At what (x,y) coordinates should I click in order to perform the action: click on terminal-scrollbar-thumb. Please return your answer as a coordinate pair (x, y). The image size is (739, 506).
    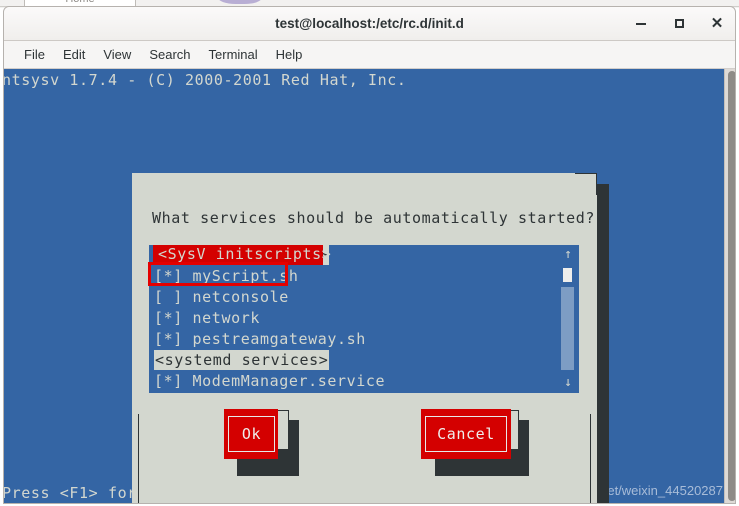
    Looking at the image, I should click on (731, 286).